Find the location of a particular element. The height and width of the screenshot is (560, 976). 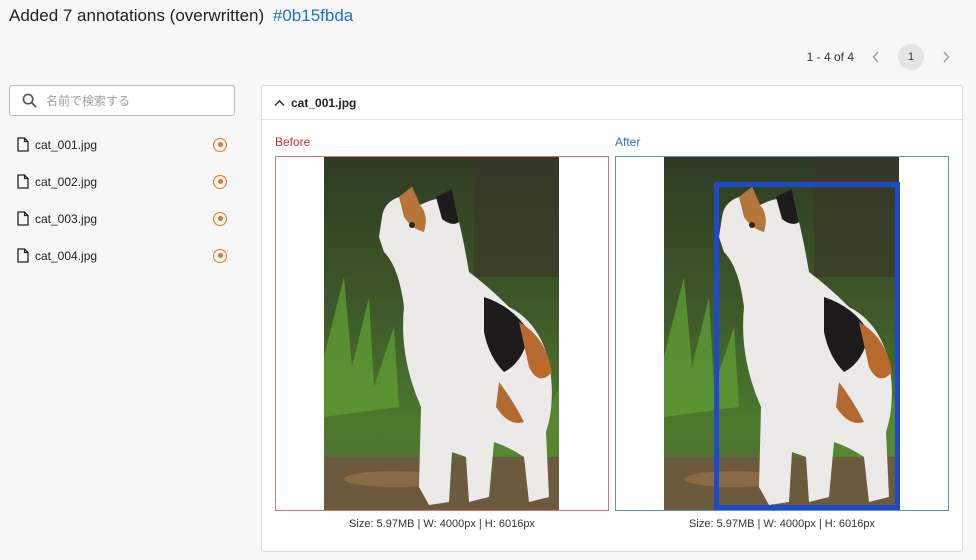

page-1-button: 1 is located at coordinates (911, 57).